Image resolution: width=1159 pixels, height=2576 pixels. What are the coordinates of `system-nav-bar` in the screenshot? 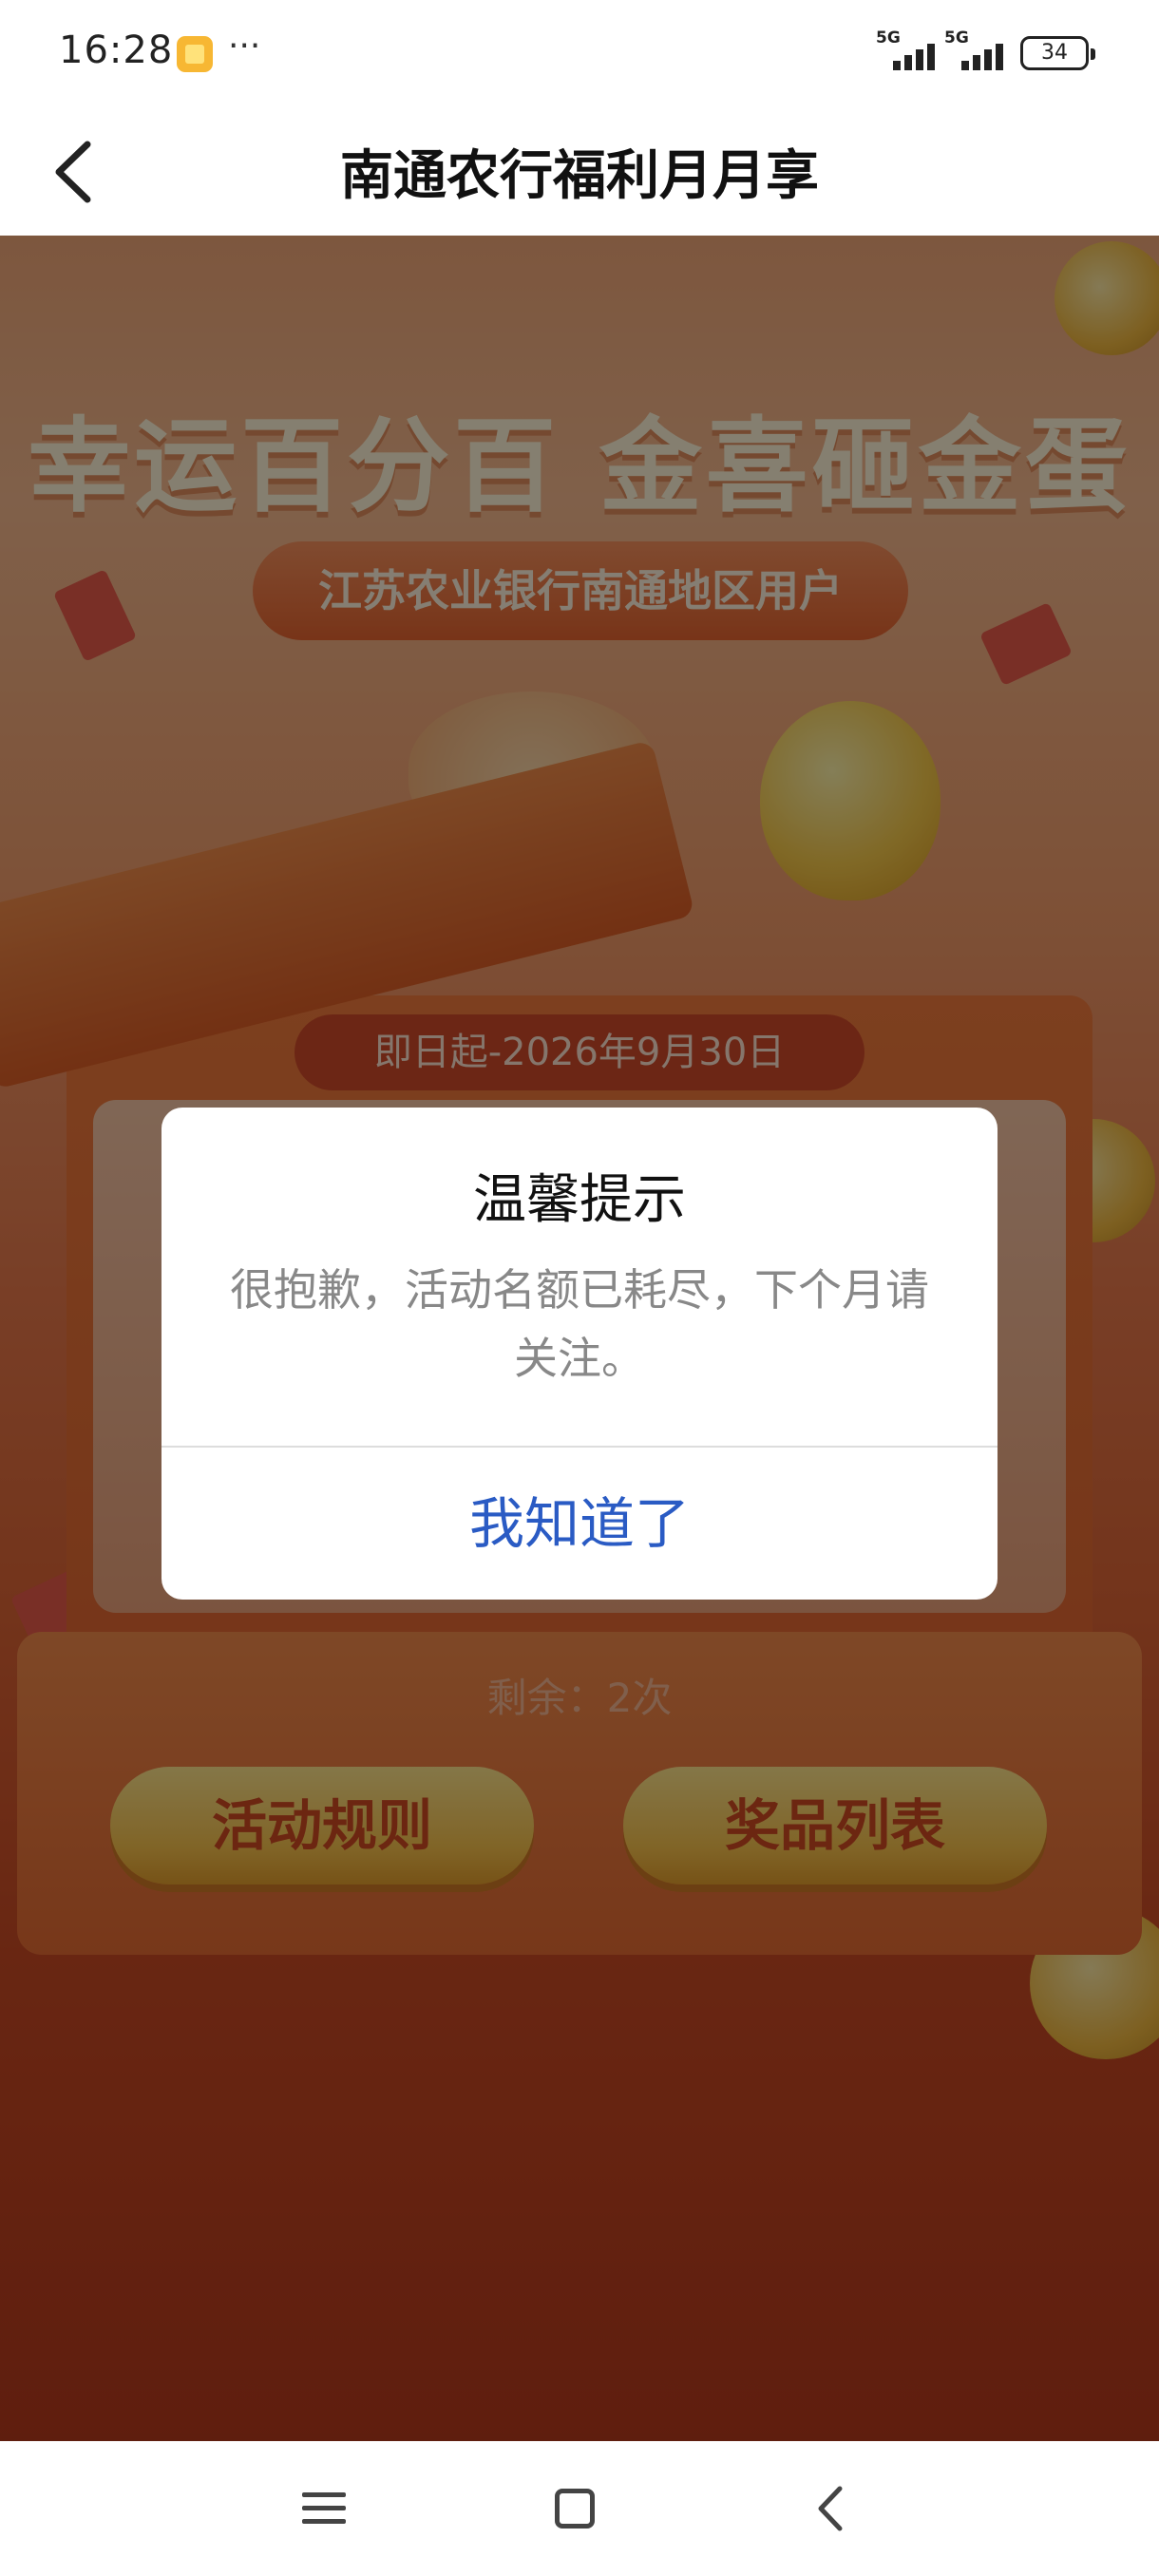 It's located at (579, 2508).